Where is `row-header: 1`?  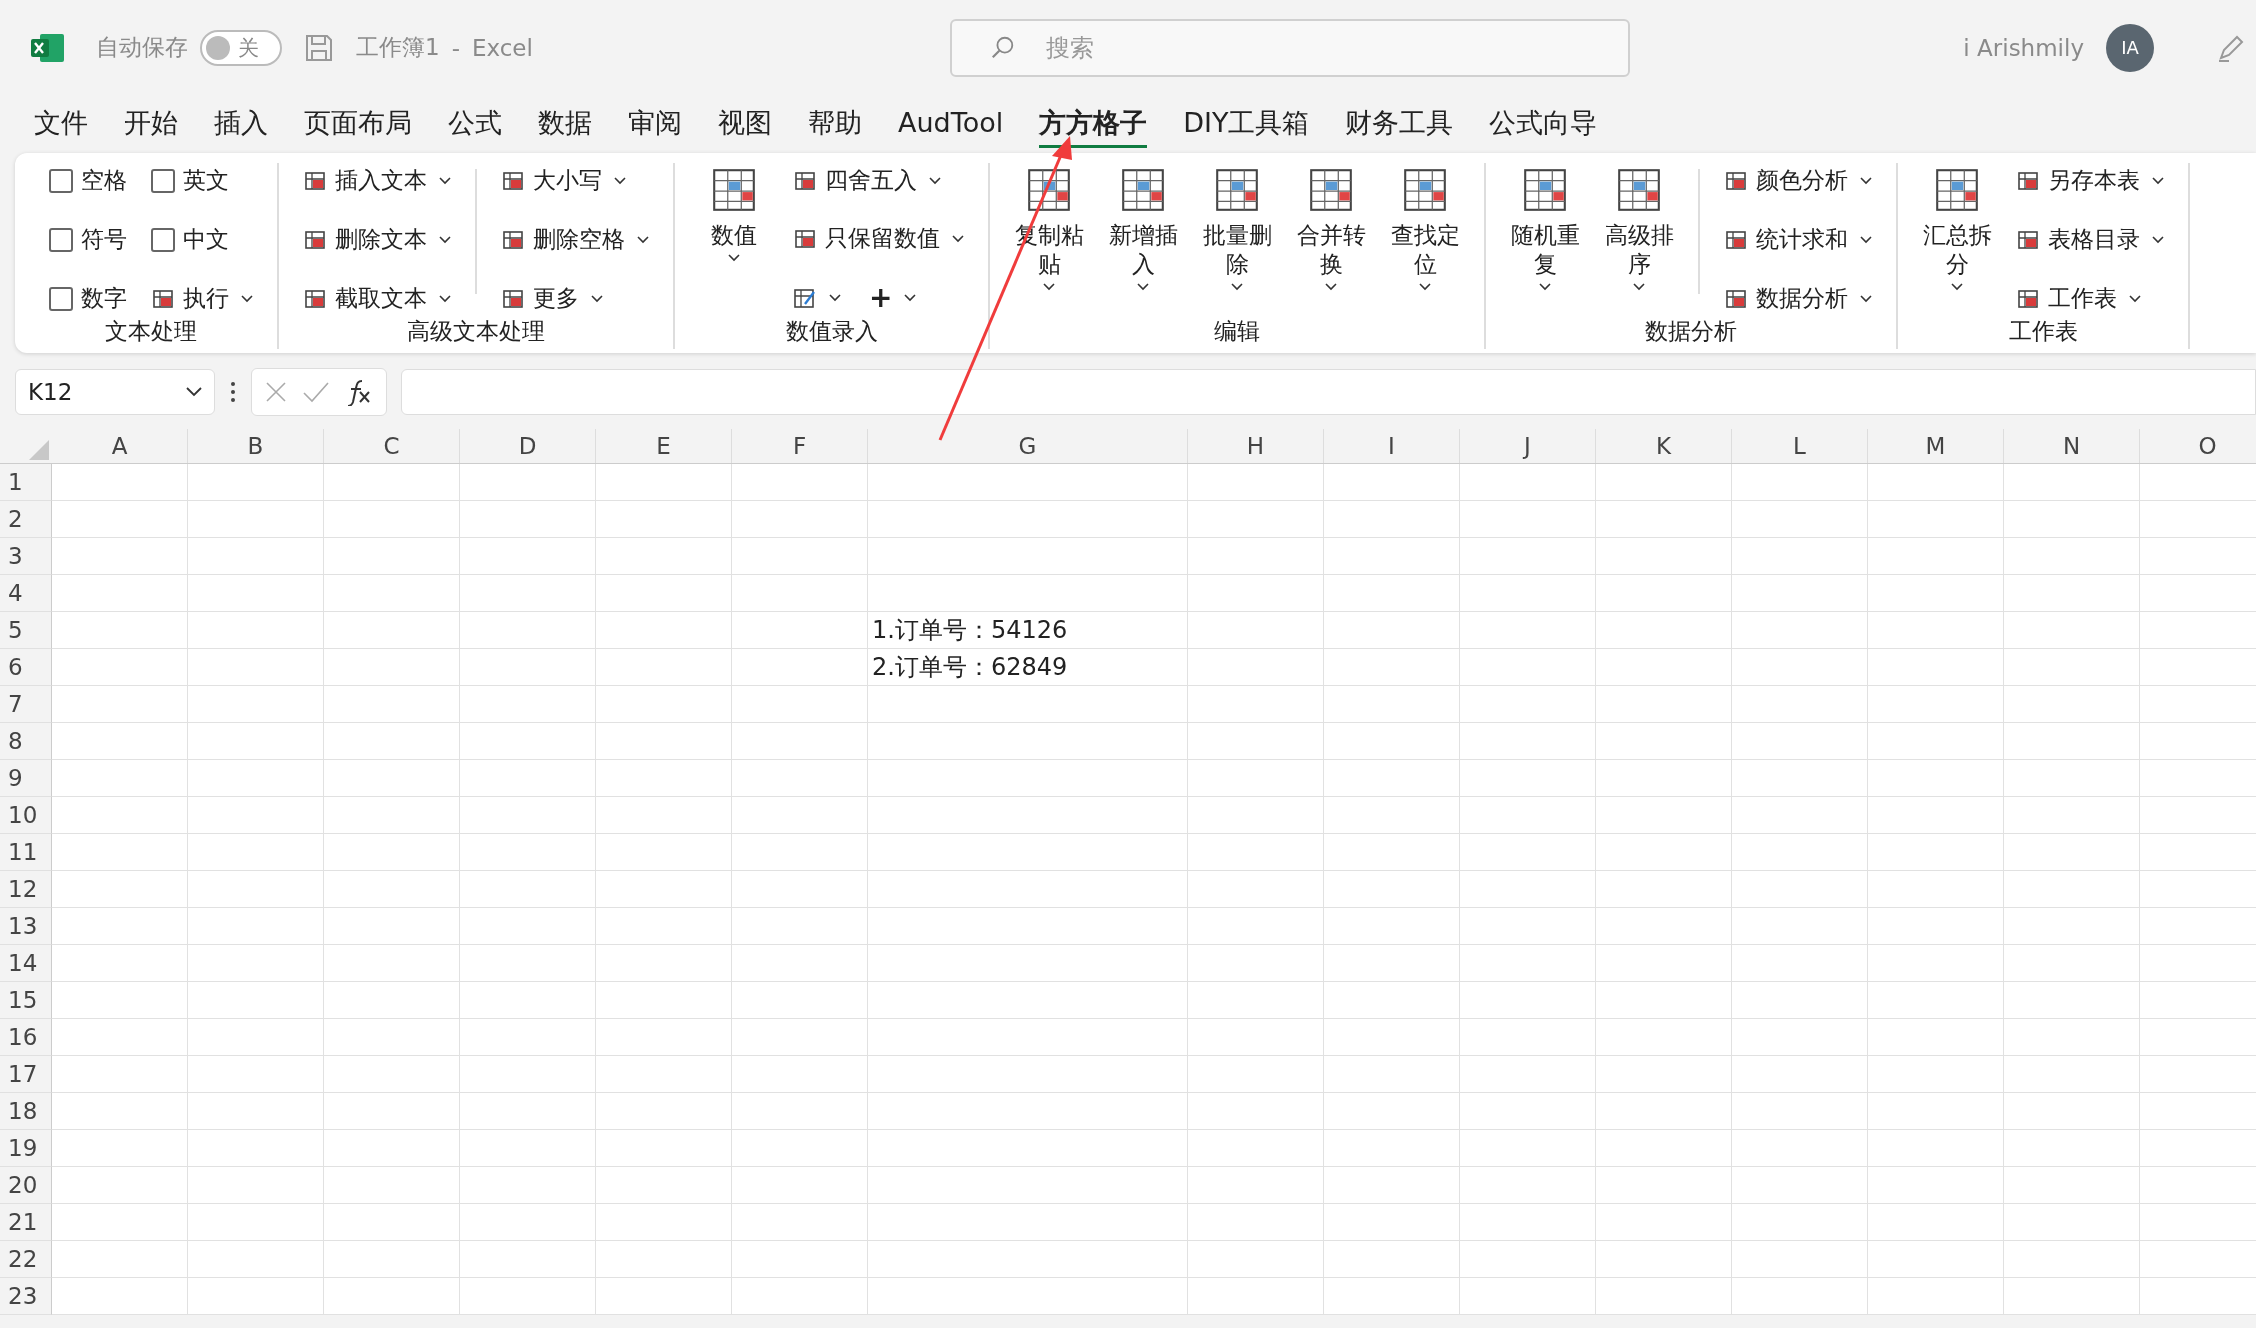 row-header: 1 is located at coordinates (26, 482).